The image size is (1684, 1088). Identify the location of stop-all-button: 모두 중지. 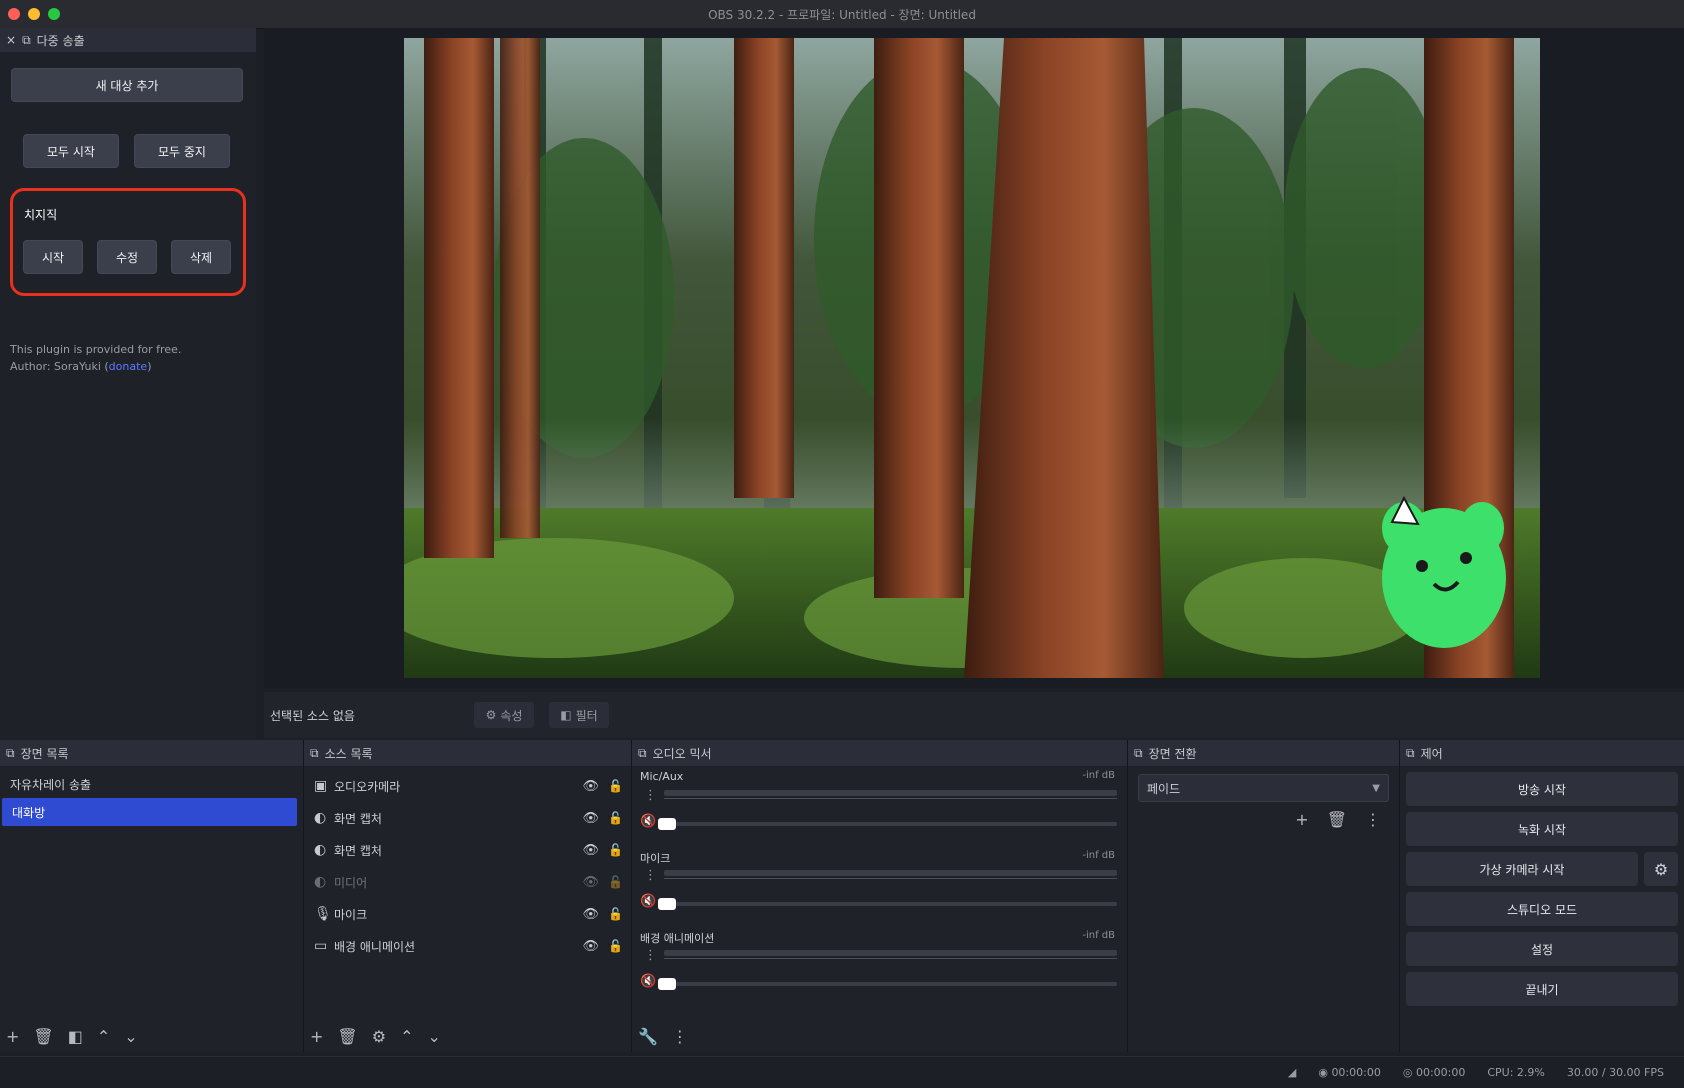
(182, 151).